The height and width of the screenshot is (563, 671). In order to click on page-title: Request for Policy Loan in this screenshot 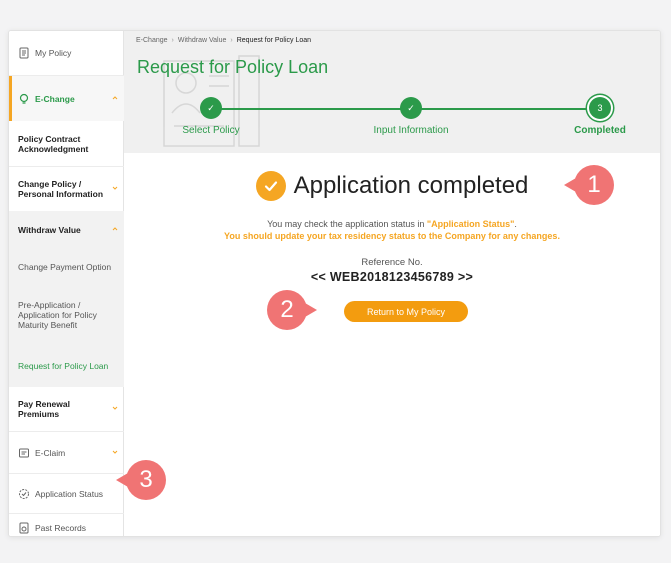, I will do `click(233, 67)`.